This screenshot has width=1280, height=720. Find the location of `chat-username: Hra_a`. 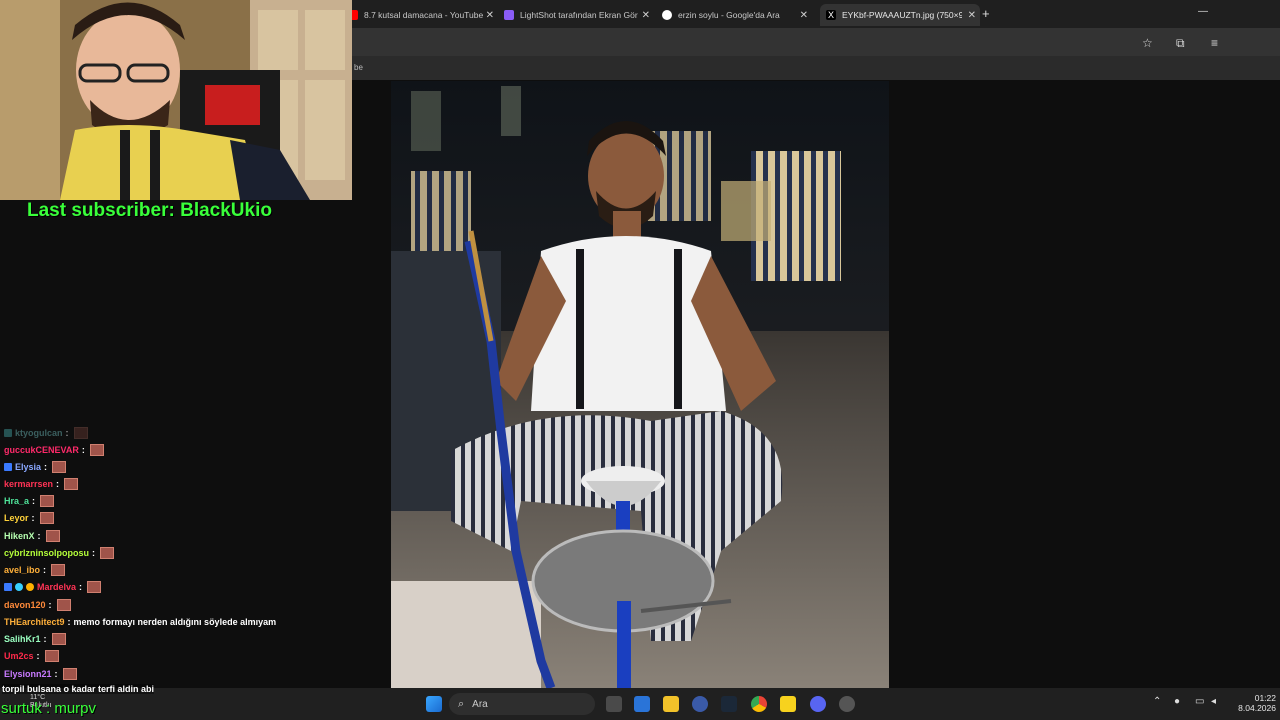

chat-username: Hra_a is located at coordinates (17, 500).